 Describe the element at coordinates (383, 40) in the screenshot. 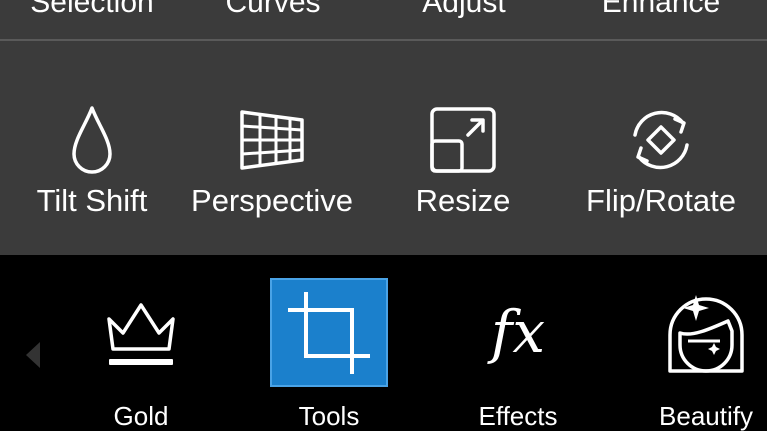

I see `divider` at that location.